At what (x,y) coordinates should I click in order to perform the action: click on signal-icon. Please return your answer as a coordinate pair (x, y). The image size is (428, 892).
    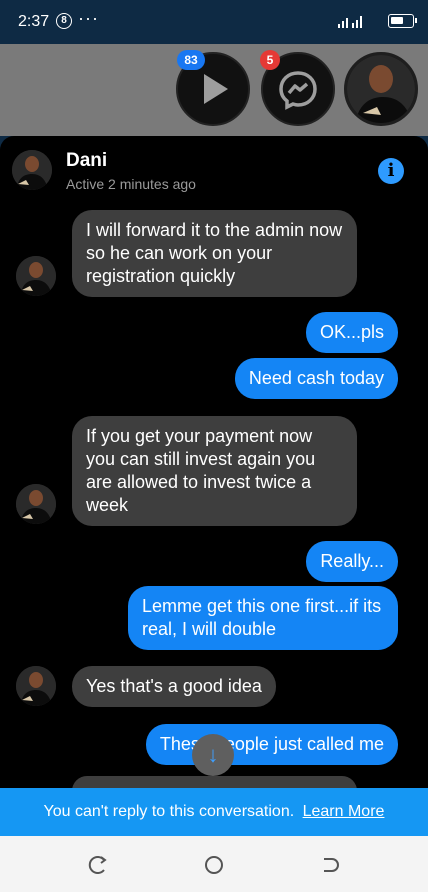
    Looking at the image, I should click on (350, 22).